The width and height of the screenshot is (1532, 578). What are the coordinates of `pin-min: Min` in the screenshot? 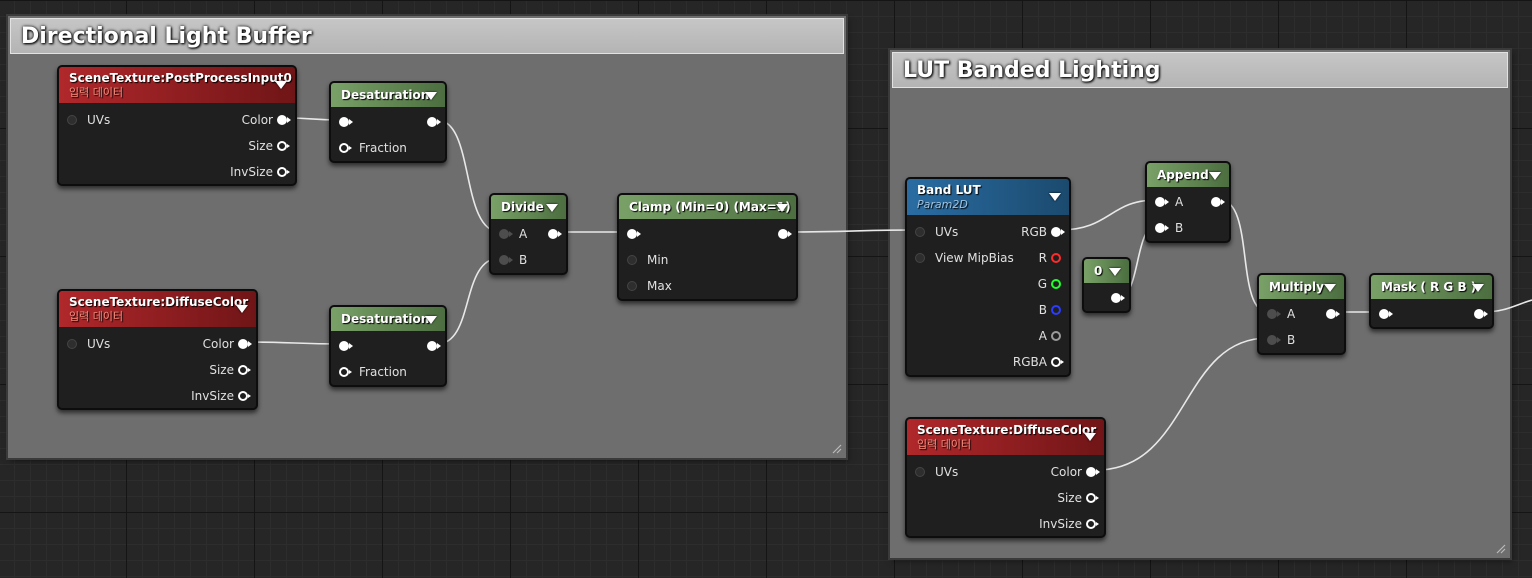 It's located at (643, 260).